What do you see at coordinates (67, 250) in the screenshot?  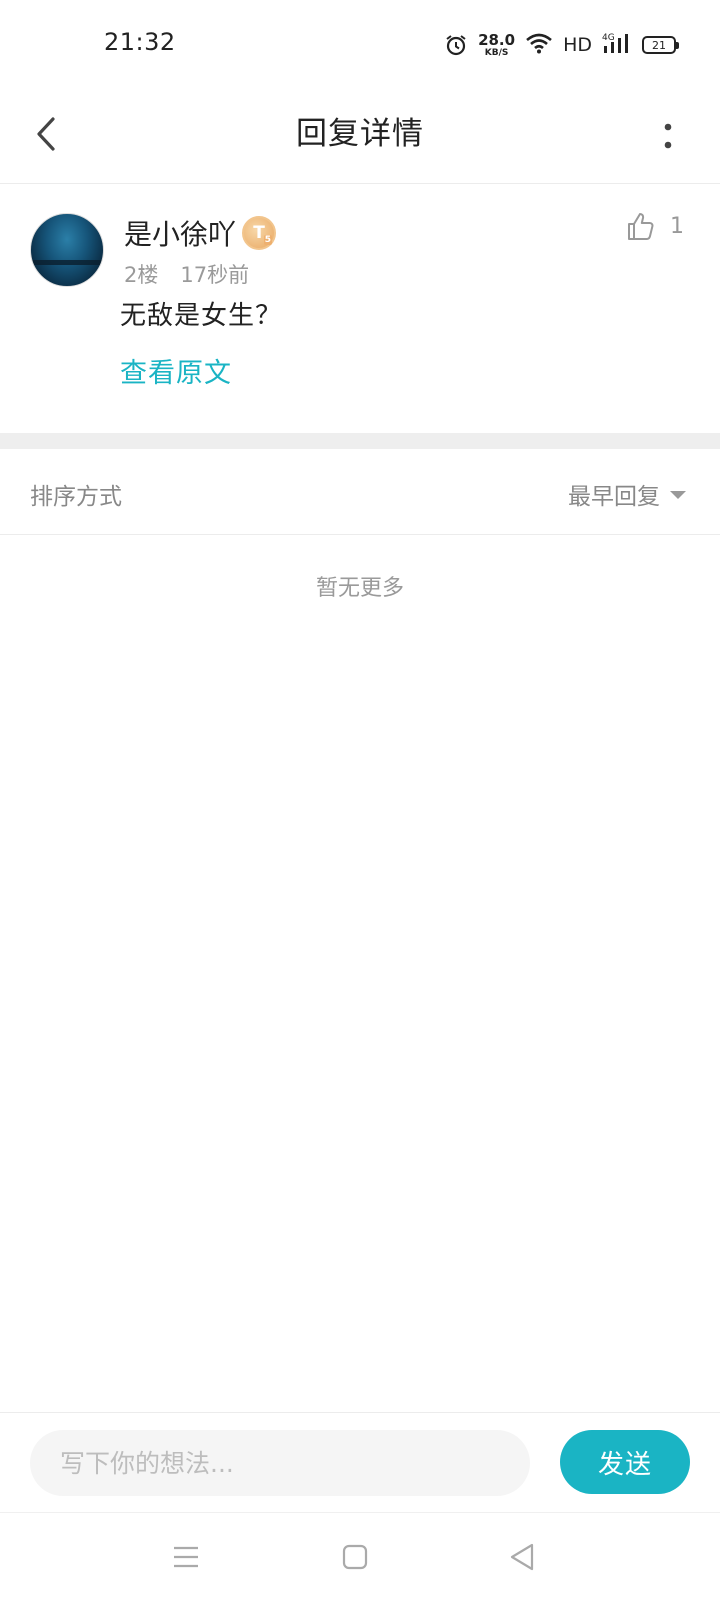 I see `avatar` at bounding box center [67, 250].